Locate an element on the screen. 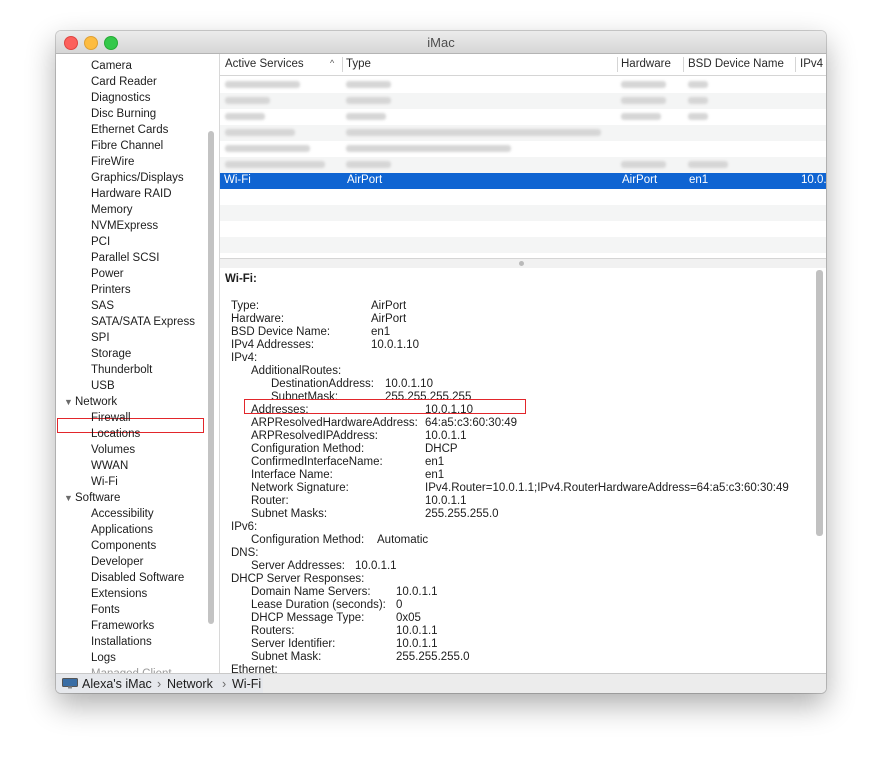 This screenshot has height=773, width=882. status-bar: Alexa's iMac › Network › Wi-Fi is located at coordinates (441, 683).